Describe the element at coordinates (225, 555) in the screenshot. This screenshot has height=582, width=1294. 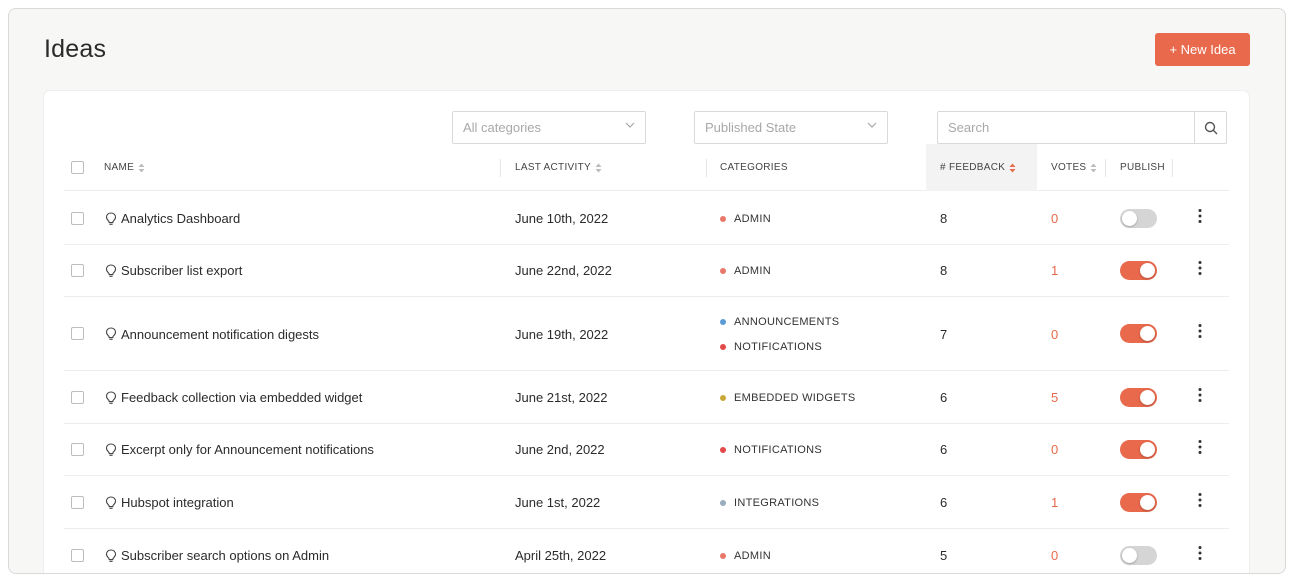
I see `idea-name: Subscriber search options on Admin` at that location.